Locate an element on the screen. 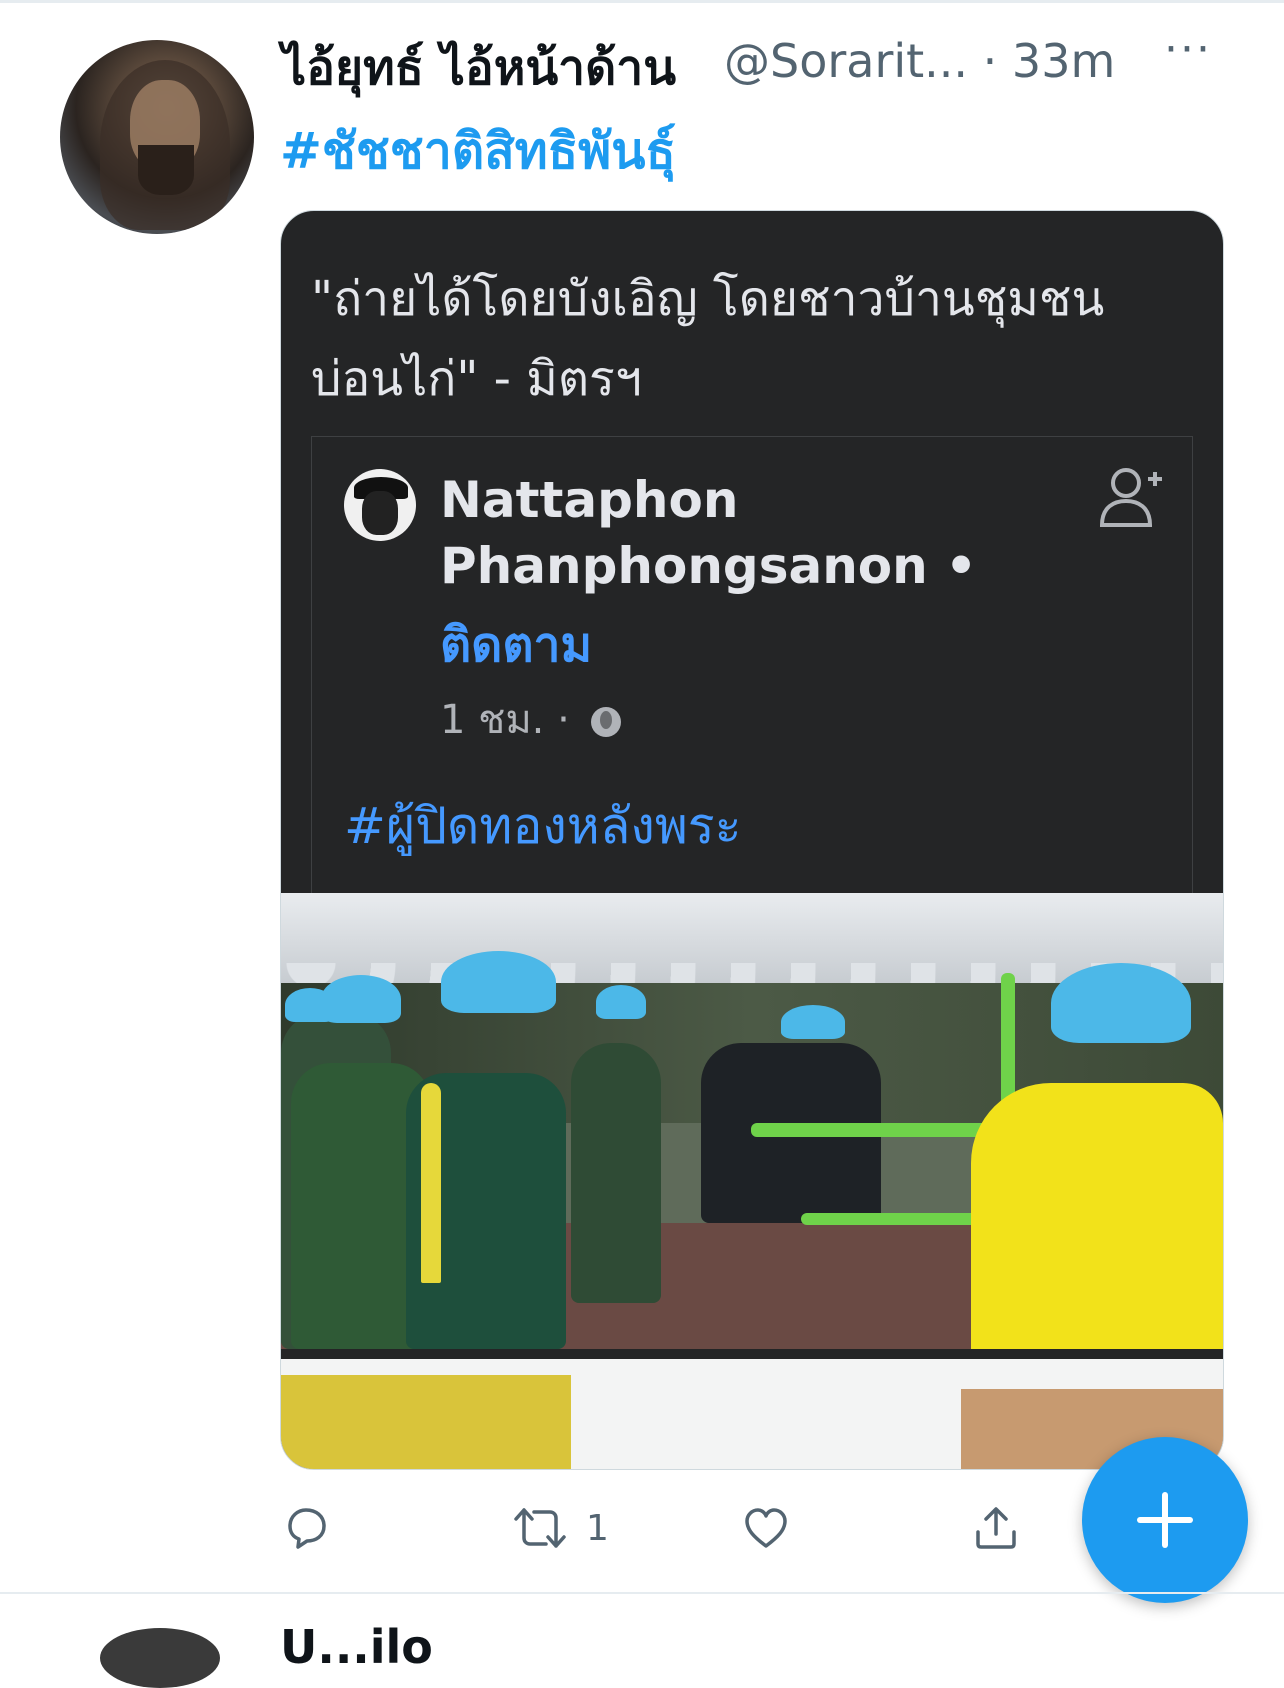 The image size is (1284, 1688). embed-time: 1 ชม. · is located at coordinates (530, 719).